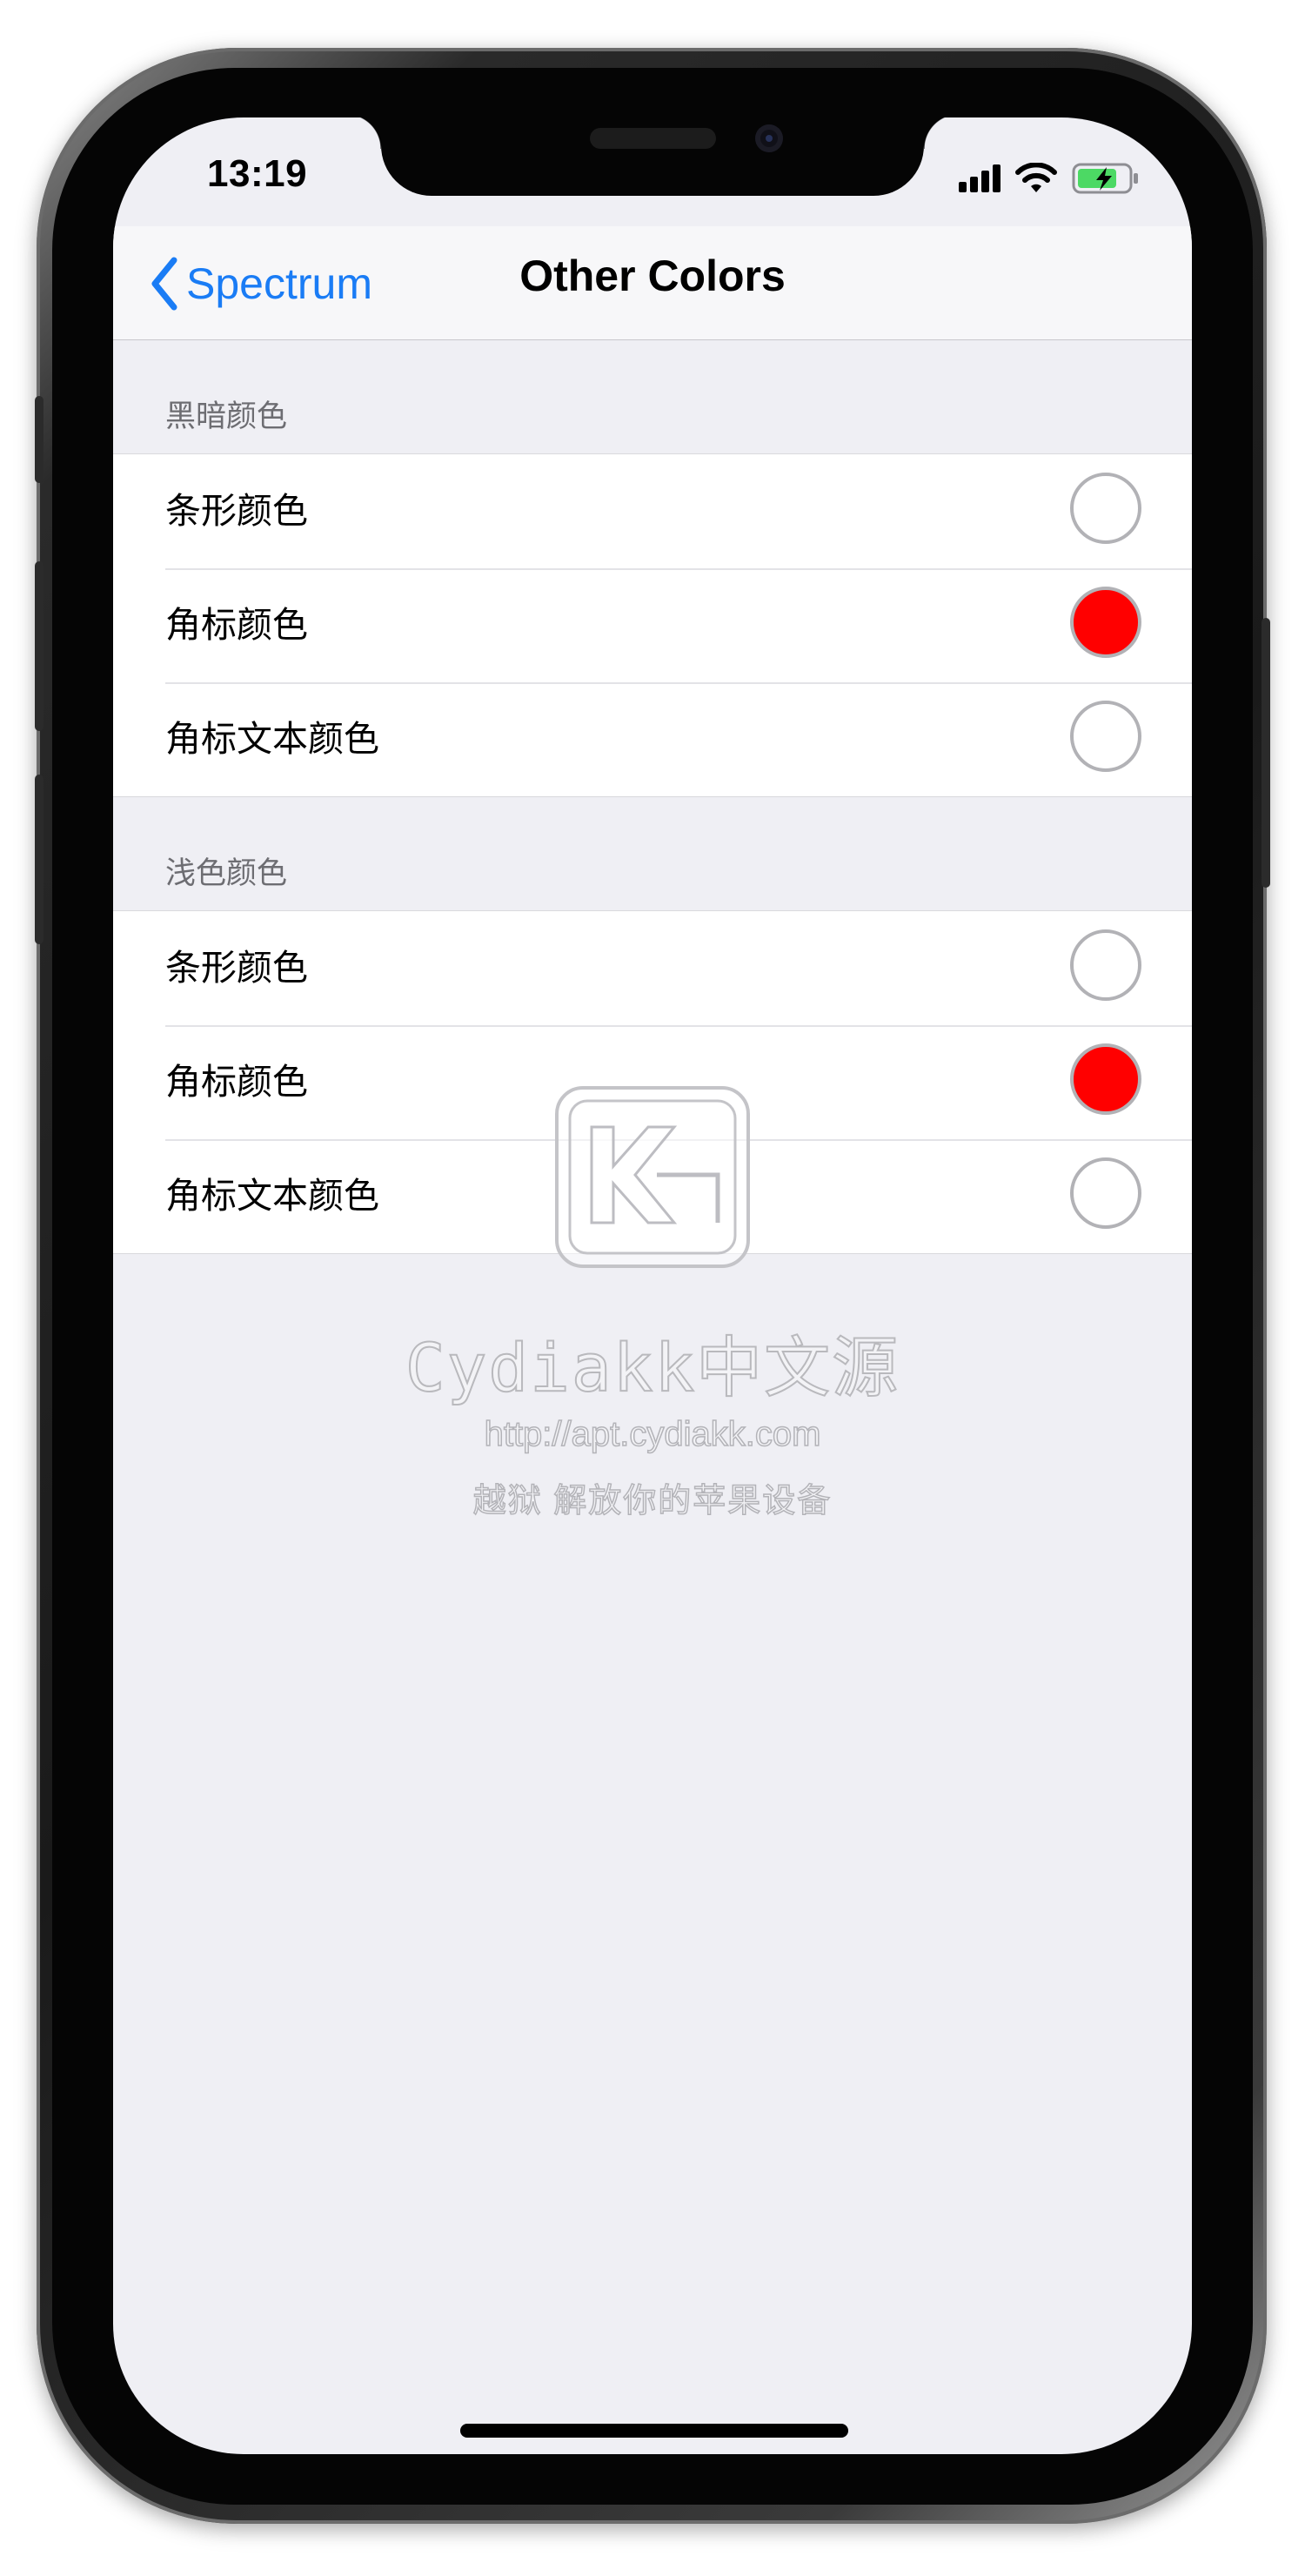  I want to click on power-button, so click(1266, 753).